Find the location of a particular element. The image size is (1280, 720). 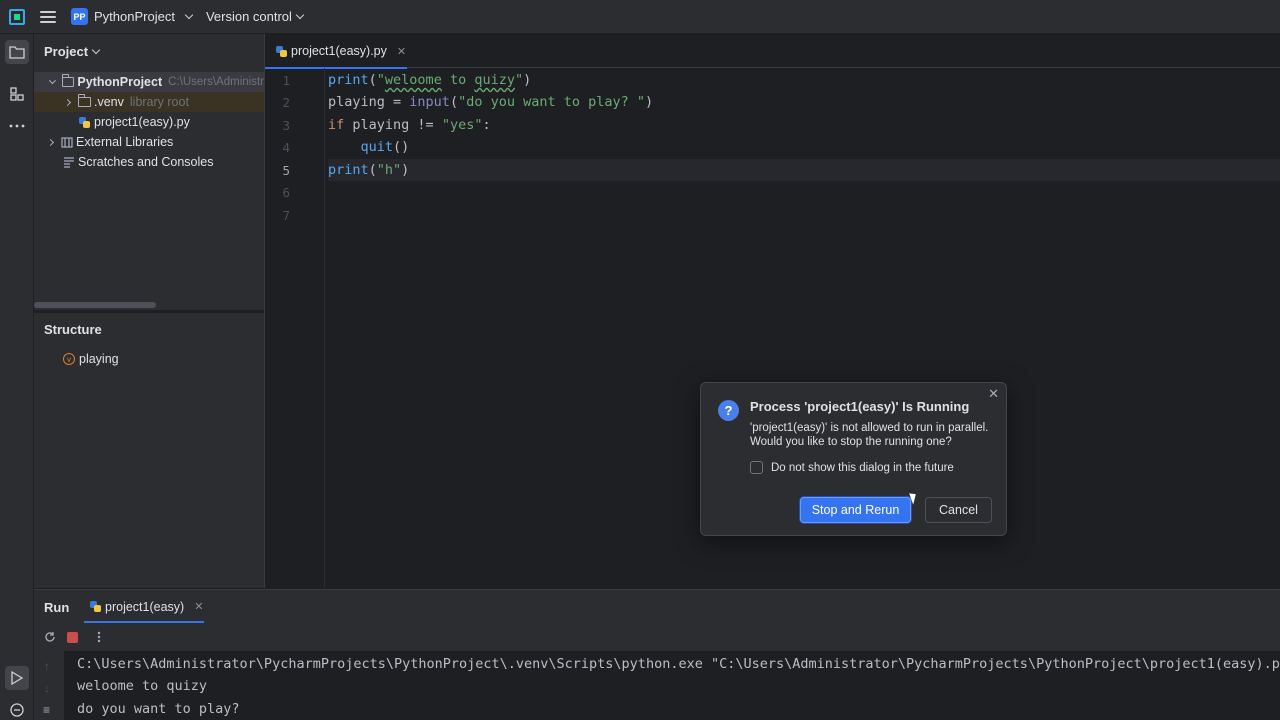

run-header: Run project1(easy) ✕ is located at coordinates (657, 606).